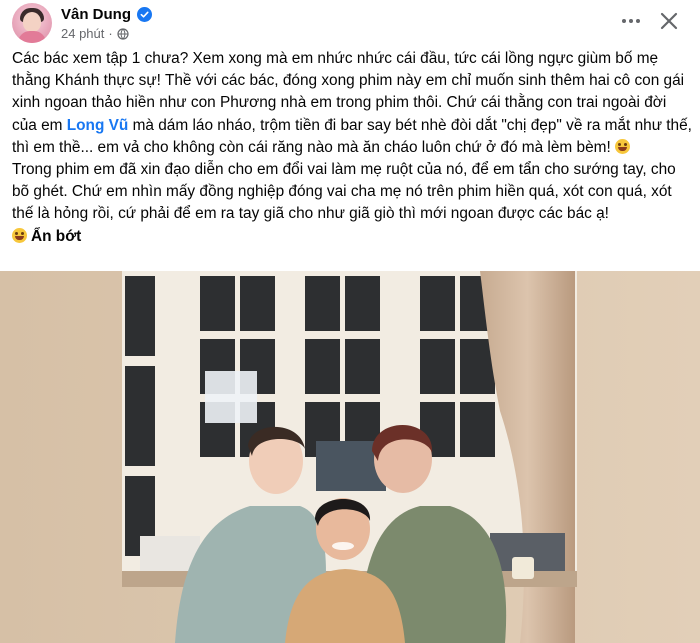 The width and height of the screenshot is (700, 643). I want to click on more-options-button, so click(631, 21).